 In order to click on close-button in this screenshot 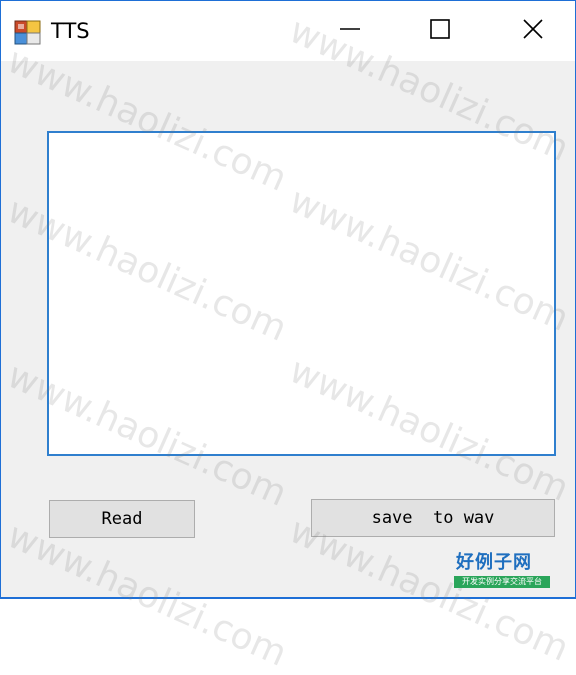, I will do `click(531, 31)`.